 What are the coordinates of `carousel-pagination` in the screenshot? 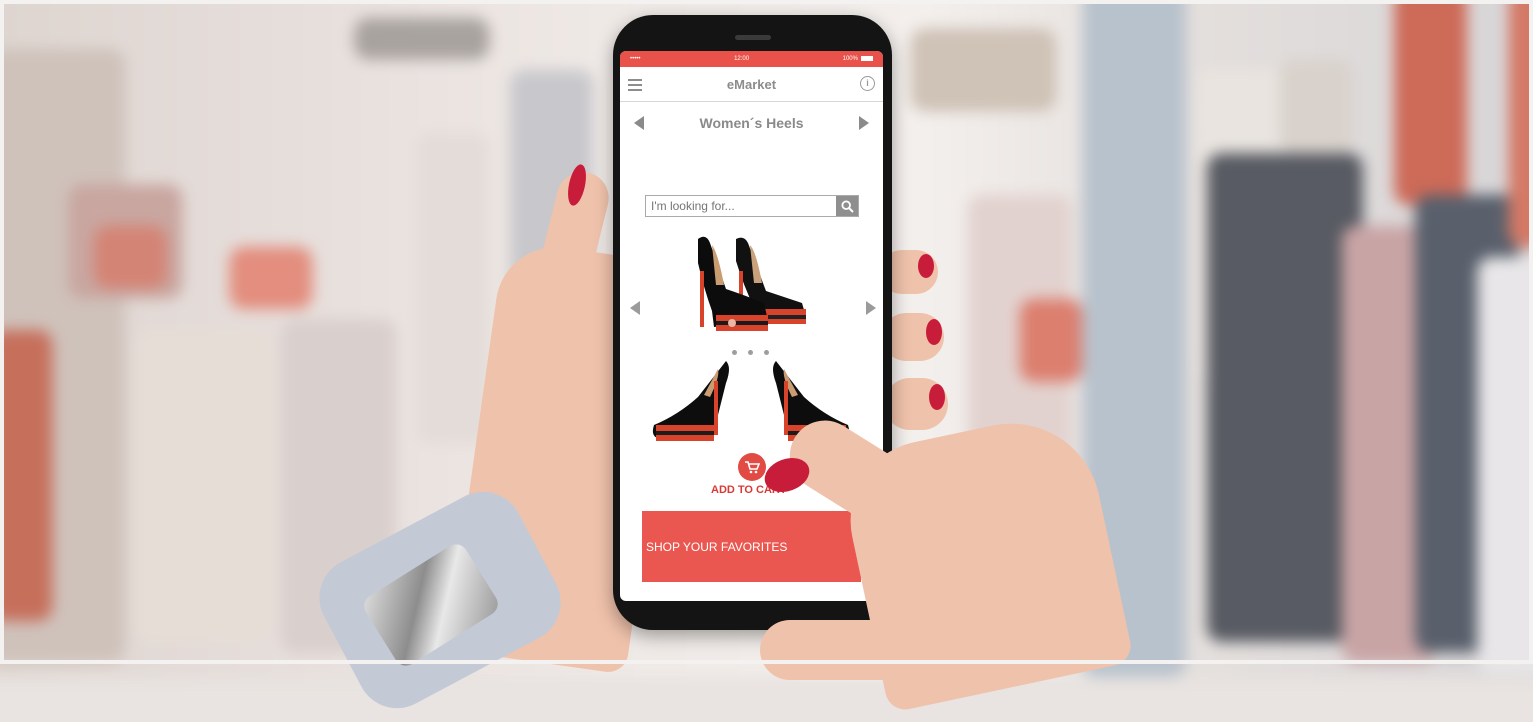 It's located at (750, 352).